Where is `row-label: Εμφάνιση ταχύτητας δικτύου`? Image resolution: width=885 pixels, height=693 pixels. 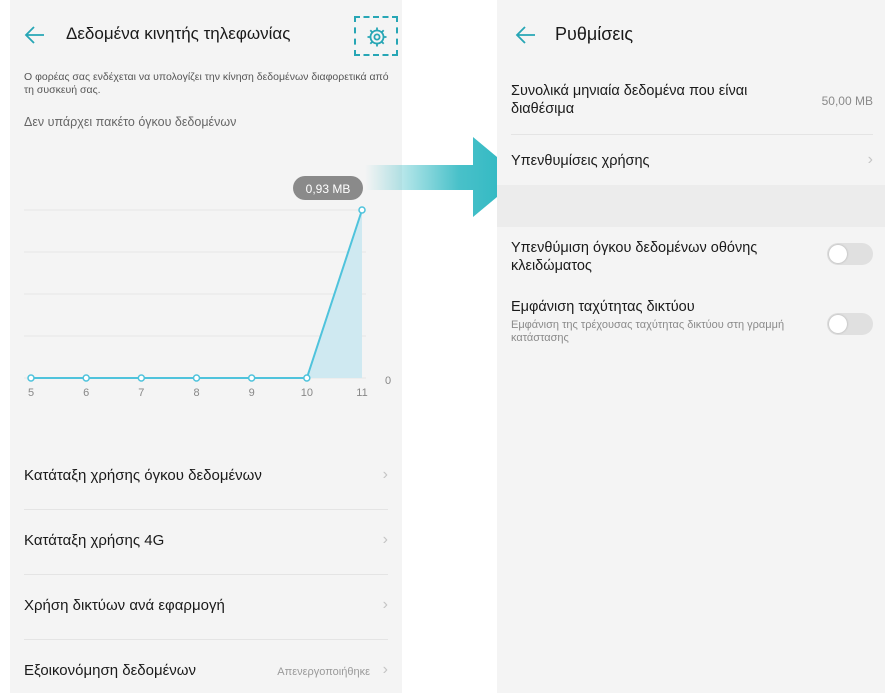
row-label: Εμφάνιση ταχύτητας δικτύου is located at coordinates (603, 307).